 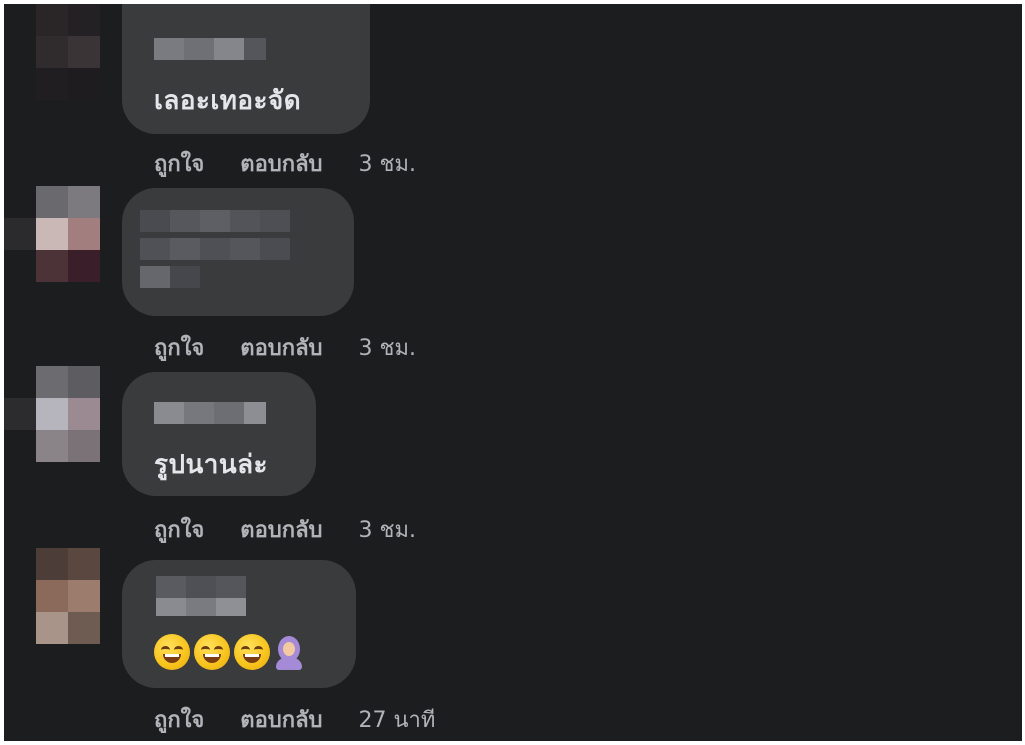 What do you see at coordinates (211, 465) in the screenshot?
I see `comment-text: รูปนานล่ะ` at bounding box center [211, 465].